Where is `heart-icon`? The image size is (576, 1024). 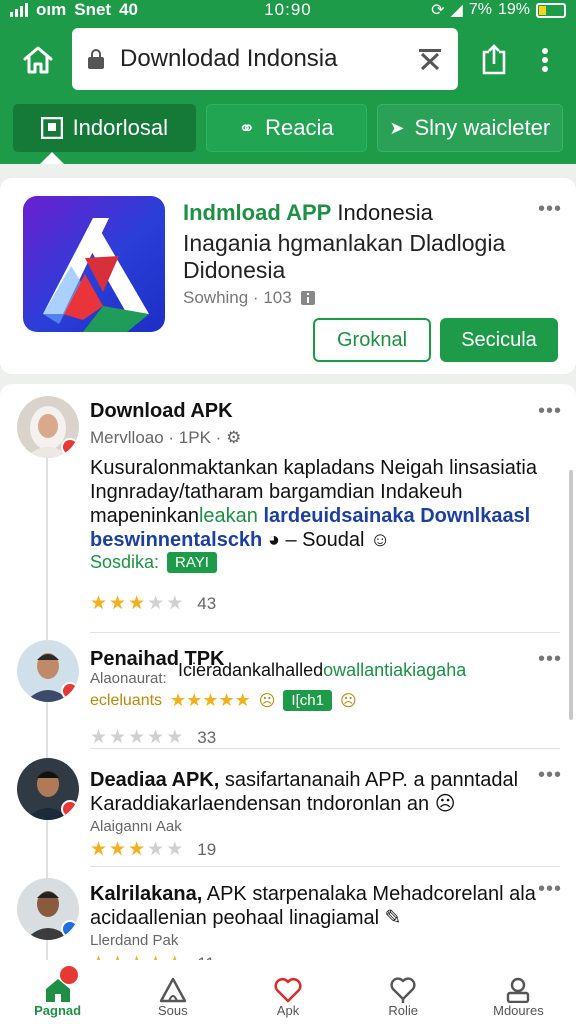 heart-icon is located at coordinates (288, 990).